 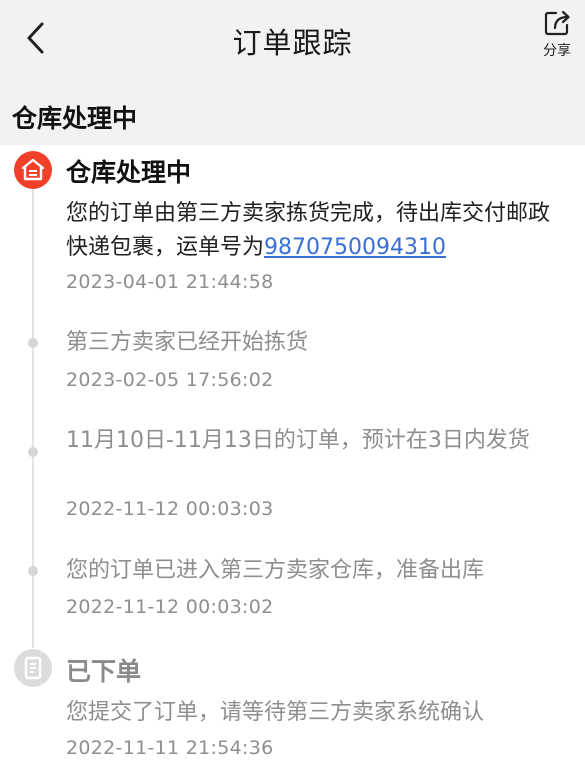 What do you see at coordinates (33, 413) in the screenshot?
I see `timeline-line` at bounding box center [33, 413].